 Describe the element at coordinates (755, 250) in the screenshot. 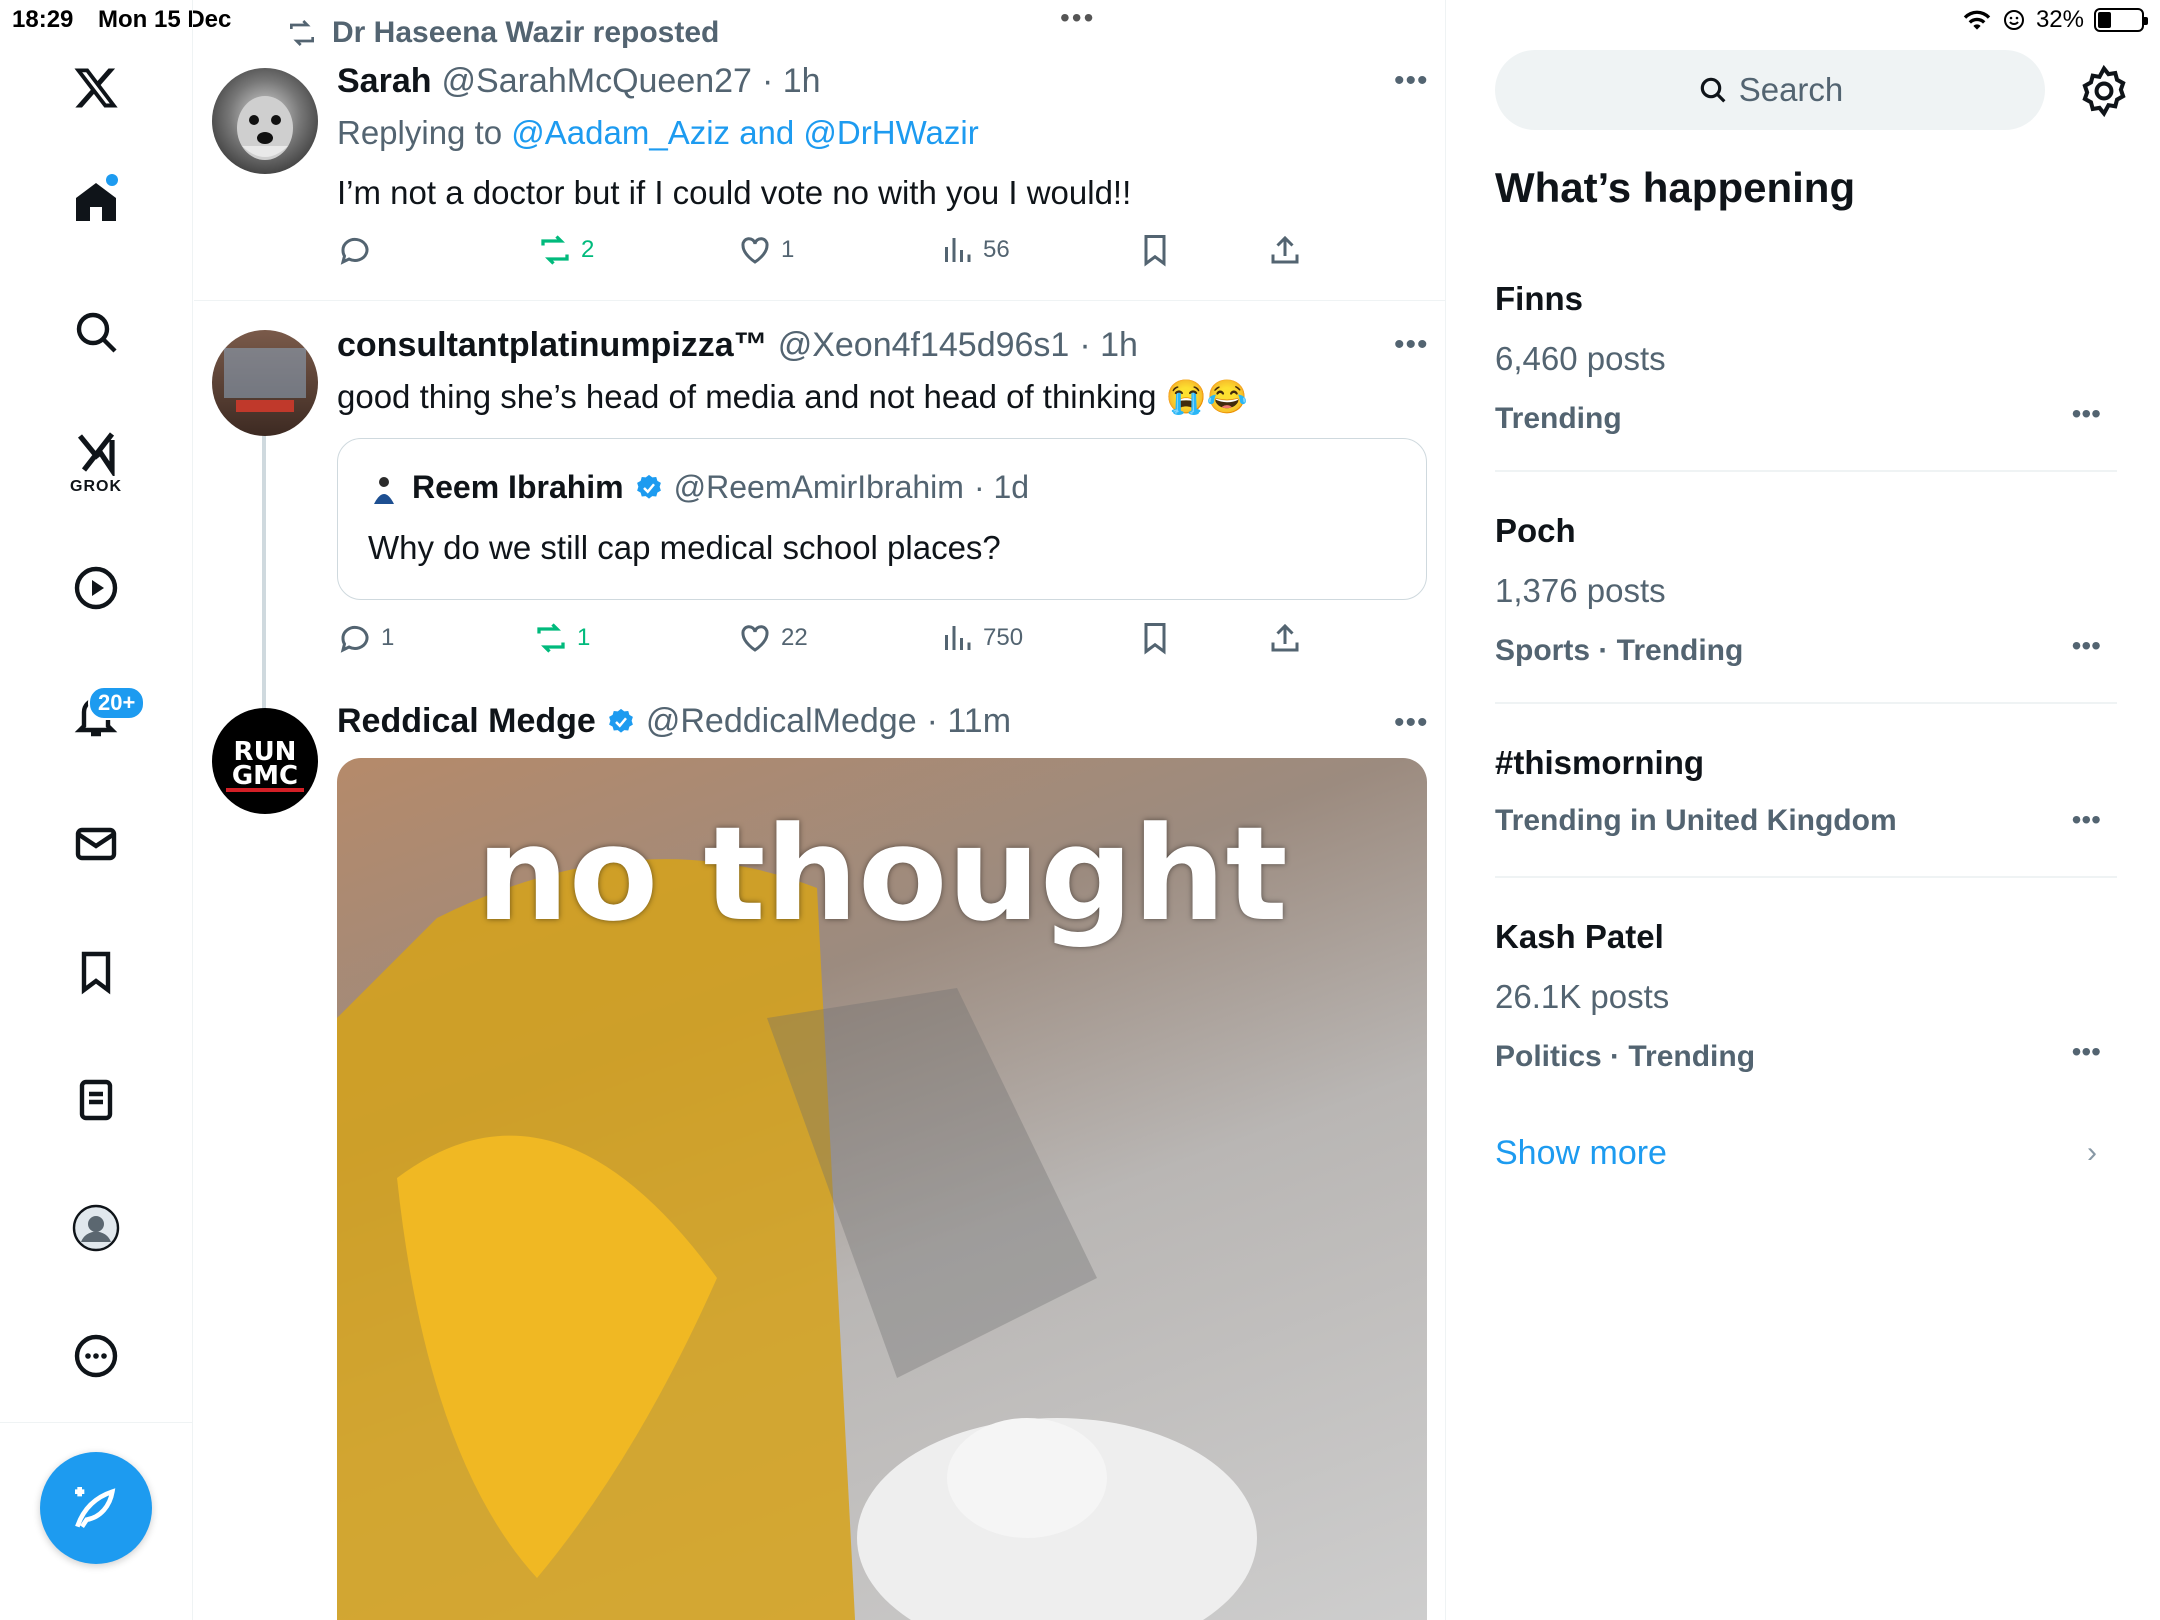

I see `heart-icon` at that location.